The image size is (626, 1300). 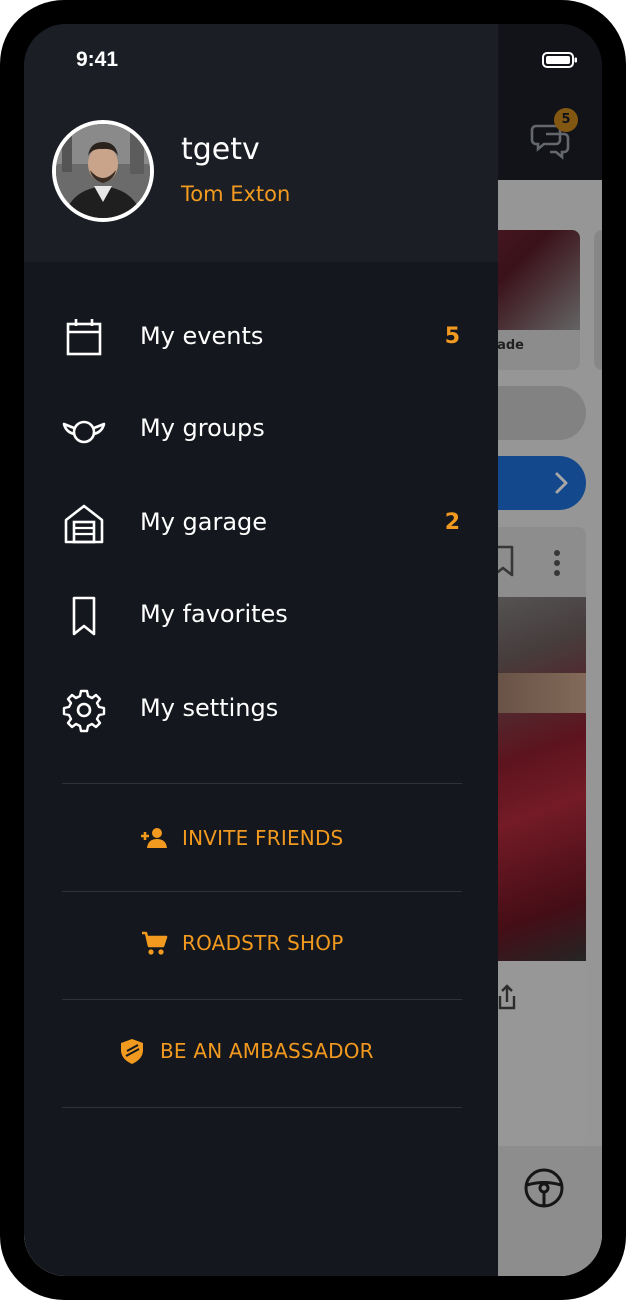 I want to click on action-label: ROADSTR SHOP, so click(x=263, y=943).